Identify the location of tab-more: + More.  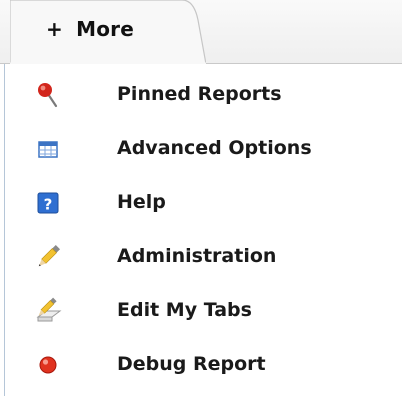
(108, 32).